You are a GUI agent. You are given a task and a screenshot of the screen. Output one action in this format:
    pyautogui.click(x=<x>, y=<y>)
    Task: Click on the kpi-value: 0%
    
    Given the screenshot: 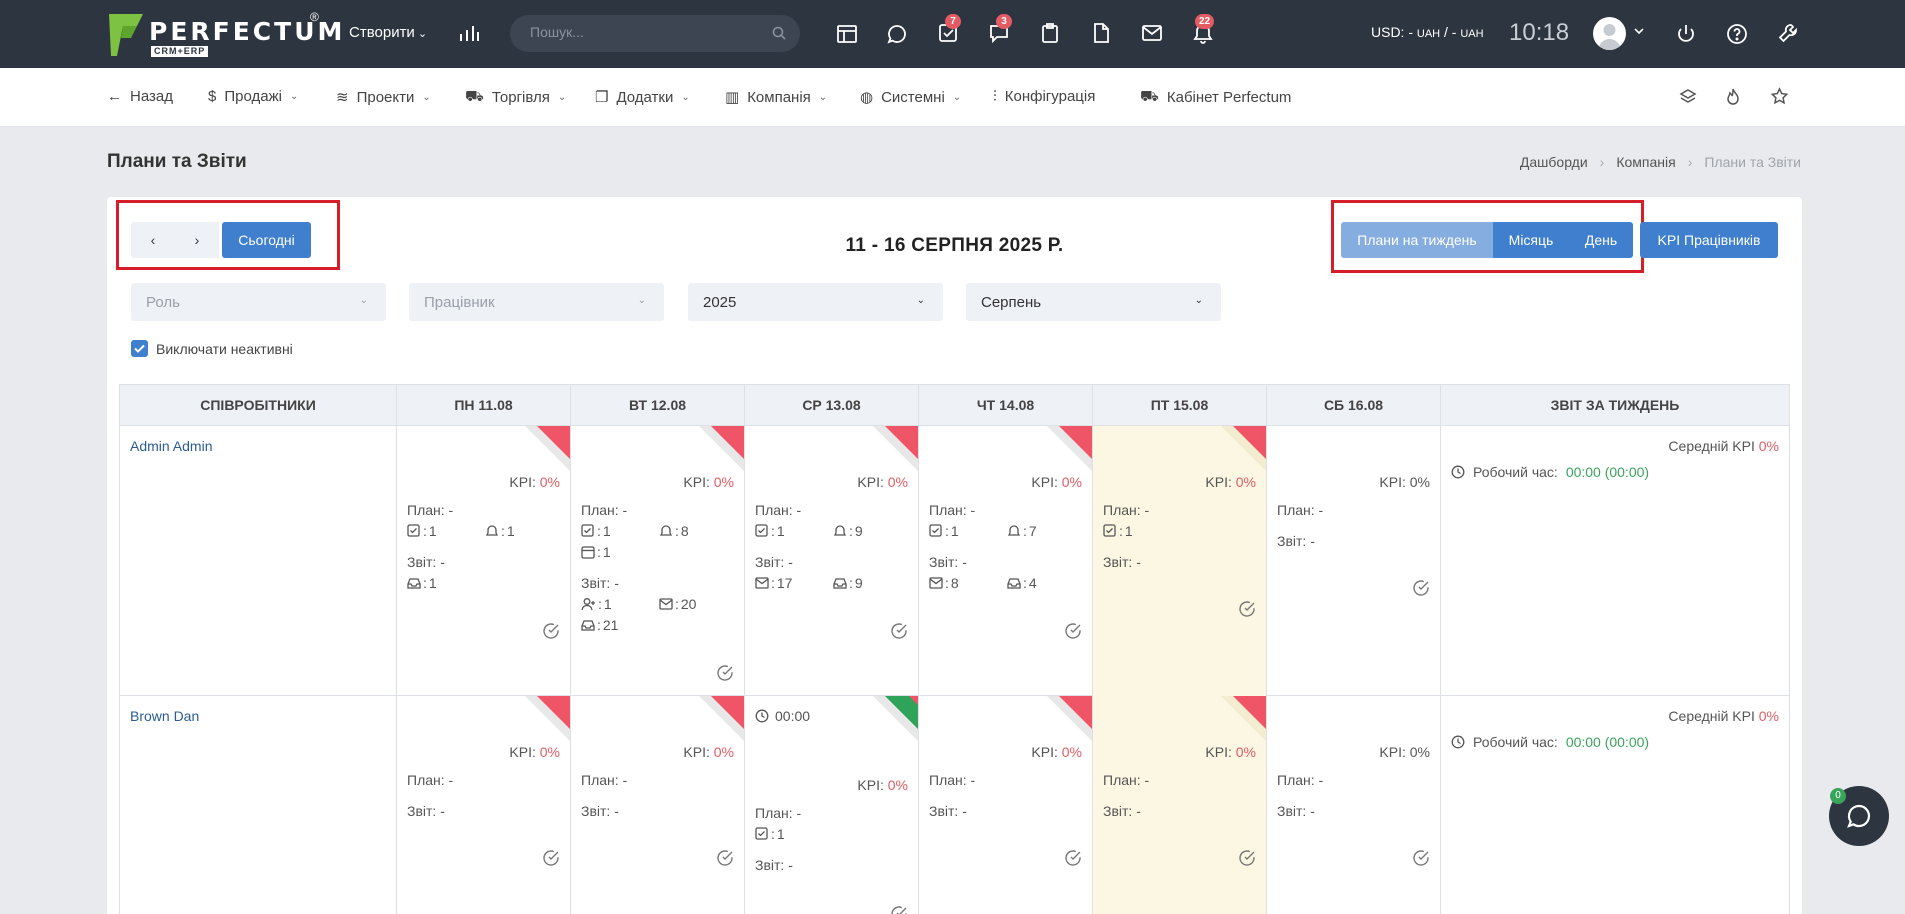 What is the action you would take?
    pyautogui.click(x=897, y=482)
    